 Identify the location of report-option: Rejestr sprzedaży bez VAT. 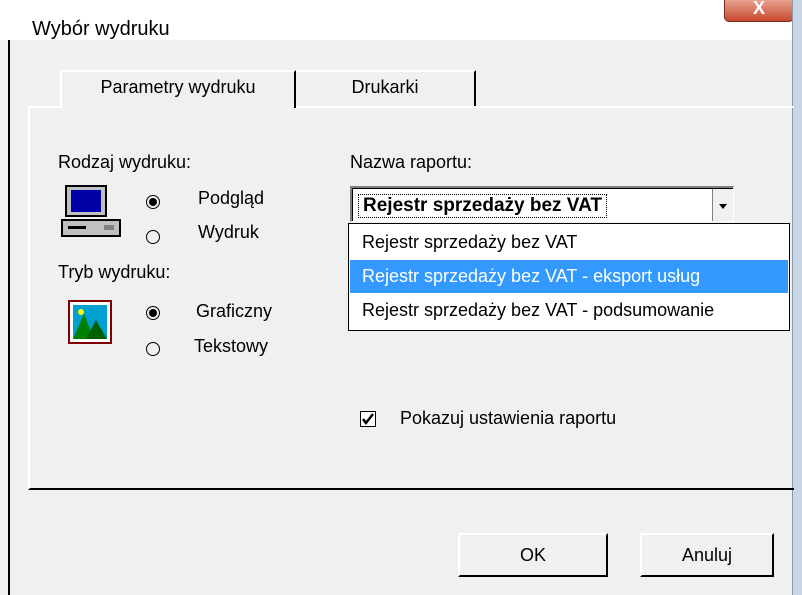
(569, 242).